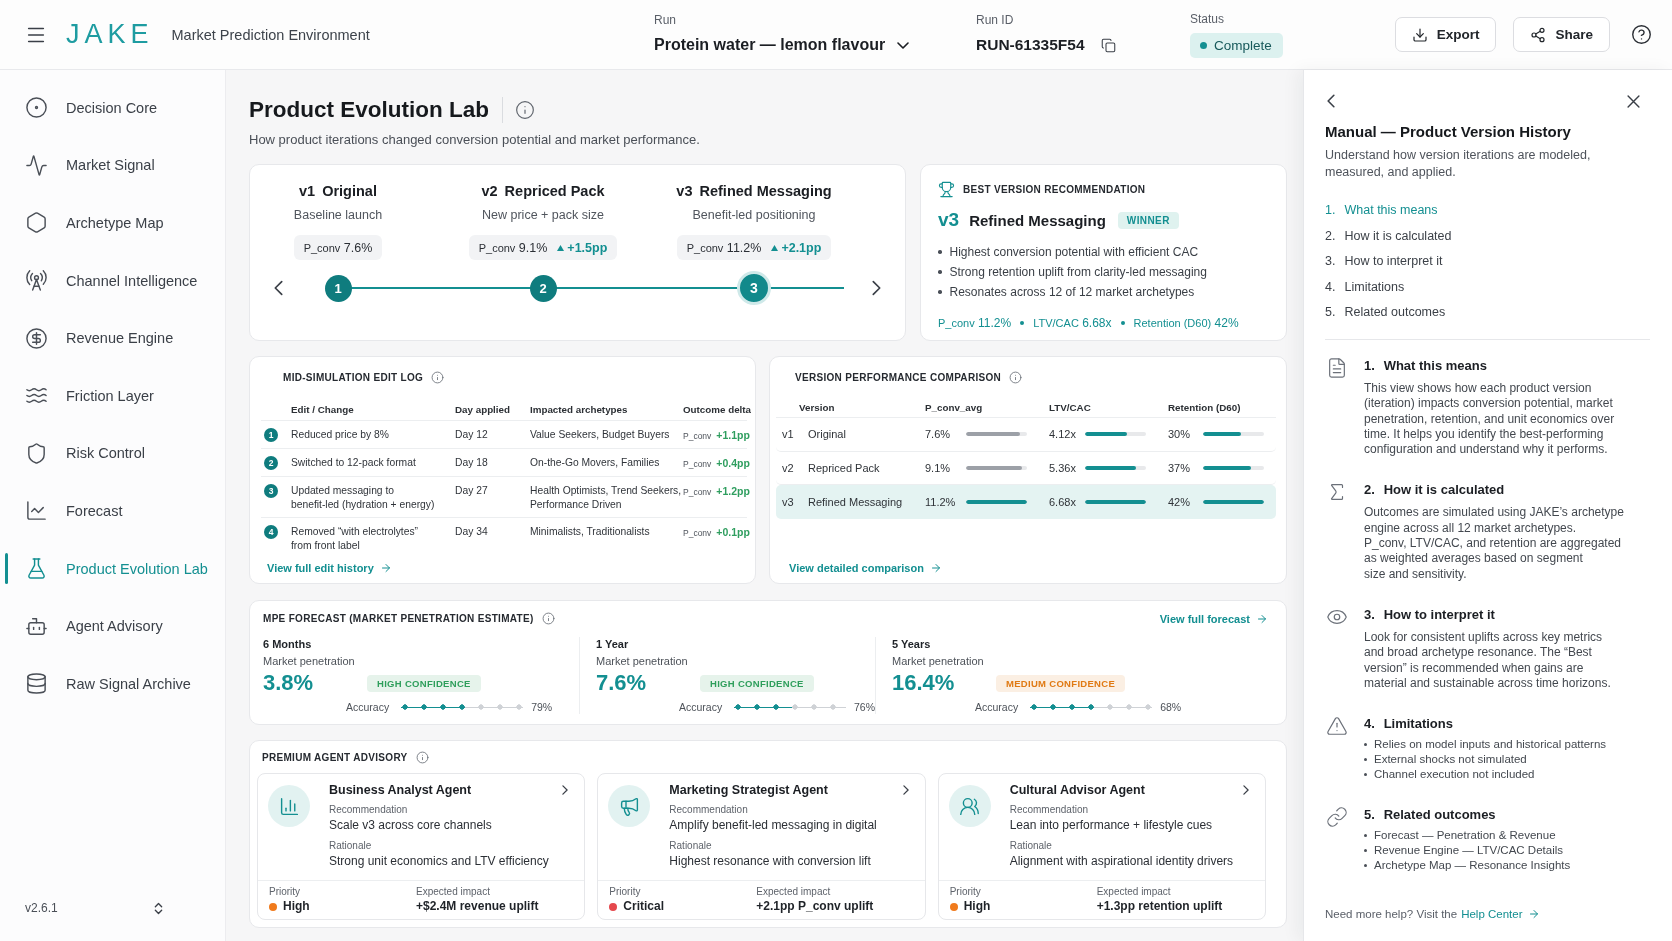  Describe the element at coordinates (421, 846) in the screenshot. I see `agent-card: Business Analyst Agent Recommendation Scale v3 across core channels Rationale Strong unit economics and LTV efficiency Priority High Expected impact +$2.4M revenue uplift` at that location.